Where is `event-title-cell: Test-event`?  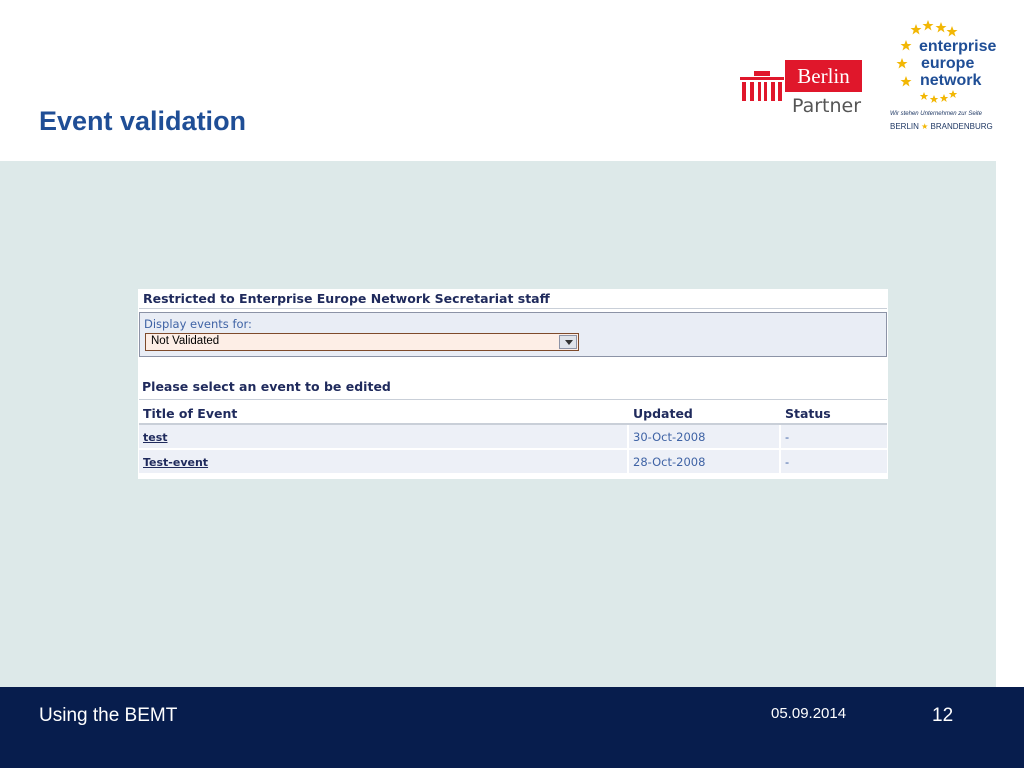
event-title-cell: Test-event is located at coordinates (384, 462).